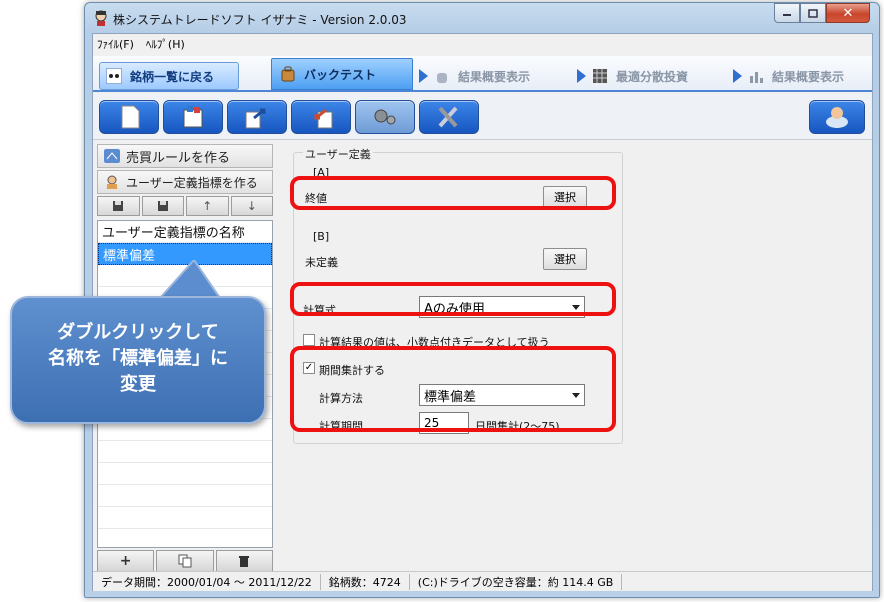  Describe the element at coordinates (482, 117) in the screenshot. I see `toolbar` at that location.